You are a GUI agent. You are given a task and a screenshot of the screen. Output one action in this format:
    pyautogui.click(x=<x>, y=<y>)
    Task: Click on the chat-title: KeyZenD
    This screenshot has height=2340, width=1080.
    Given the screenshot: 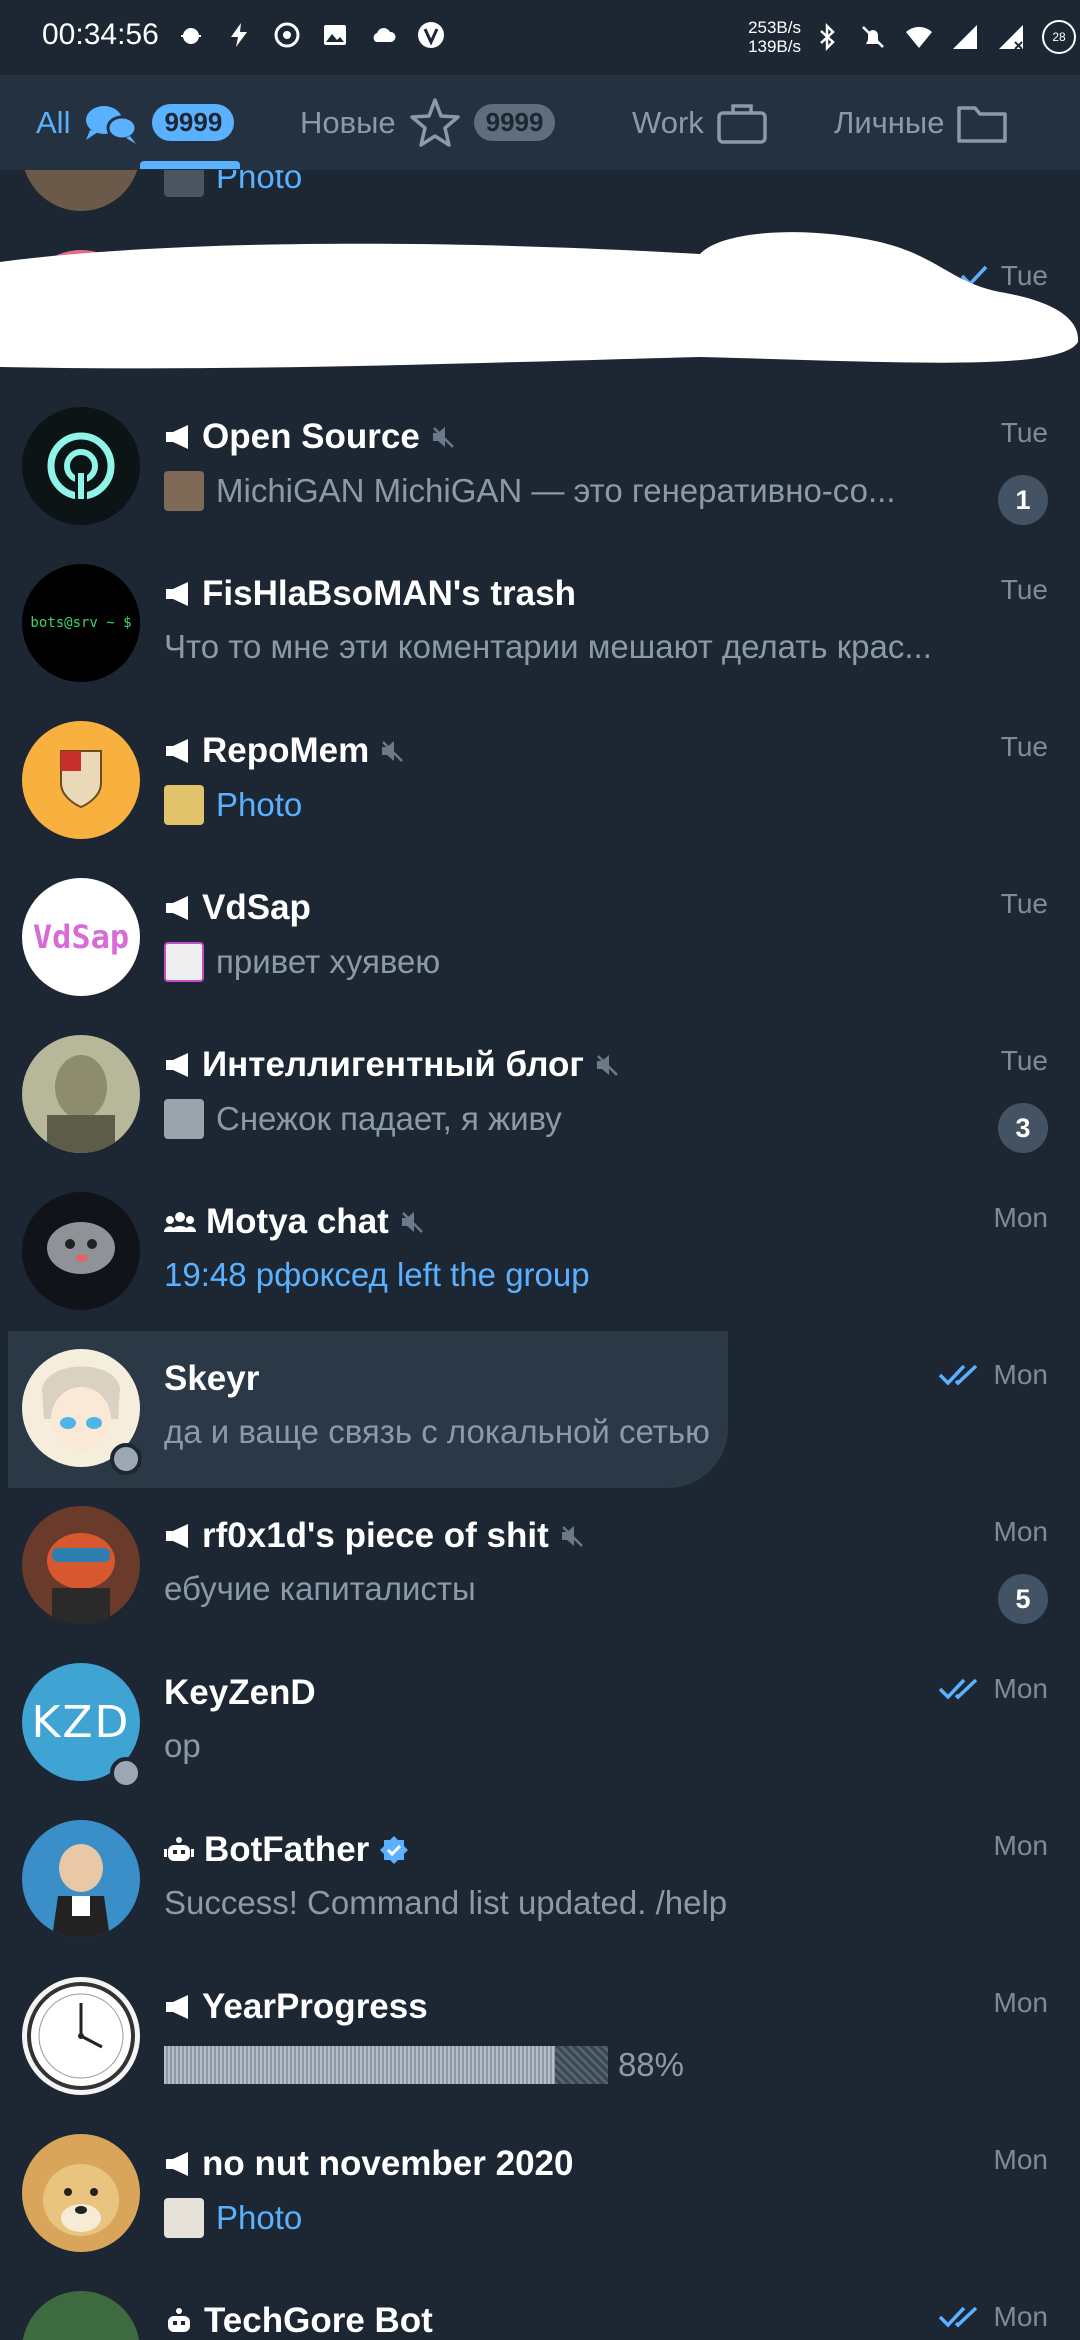 What is the action you would take?
    pyautogui.click(x=240, y=1692)
    